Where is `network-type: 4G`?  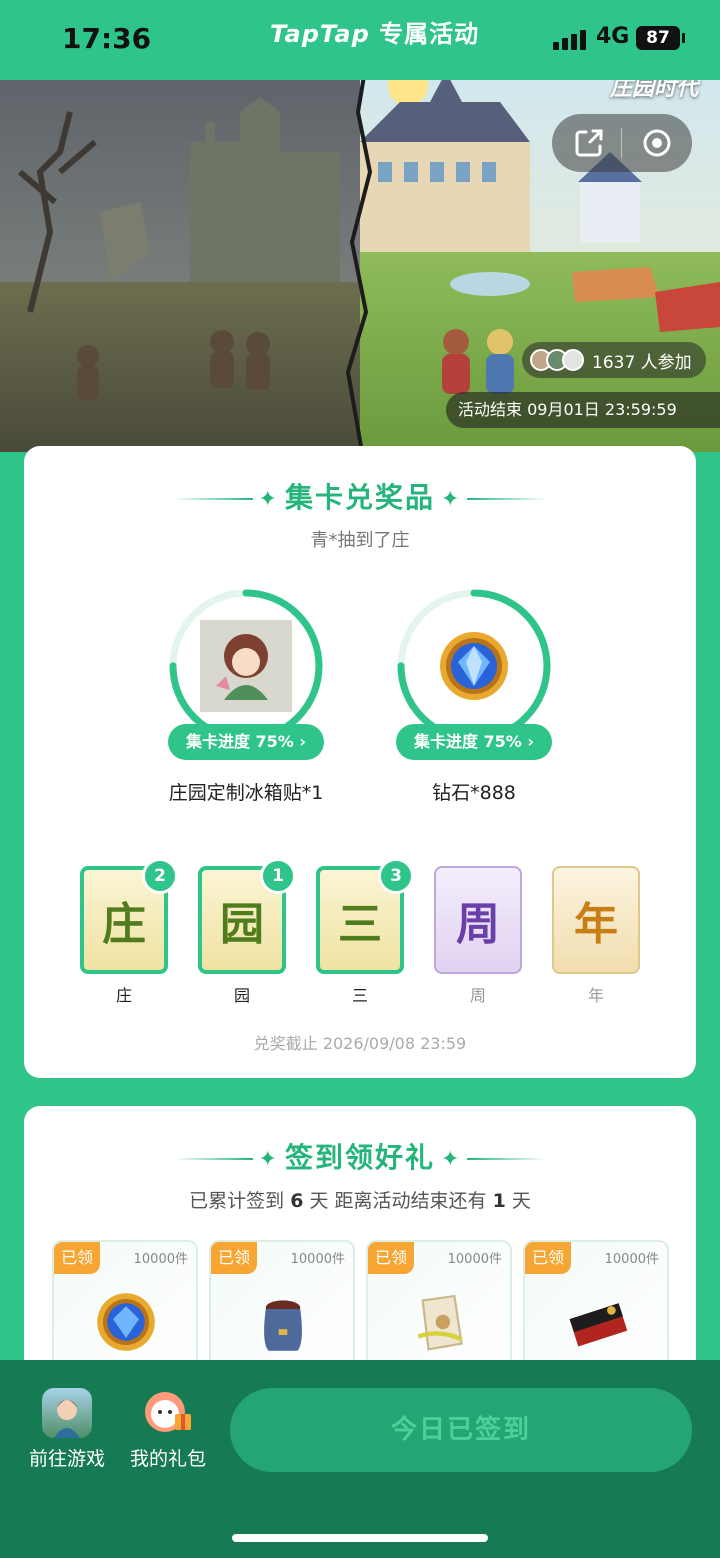 network-type: 4G is located at coordinates (613, 36).